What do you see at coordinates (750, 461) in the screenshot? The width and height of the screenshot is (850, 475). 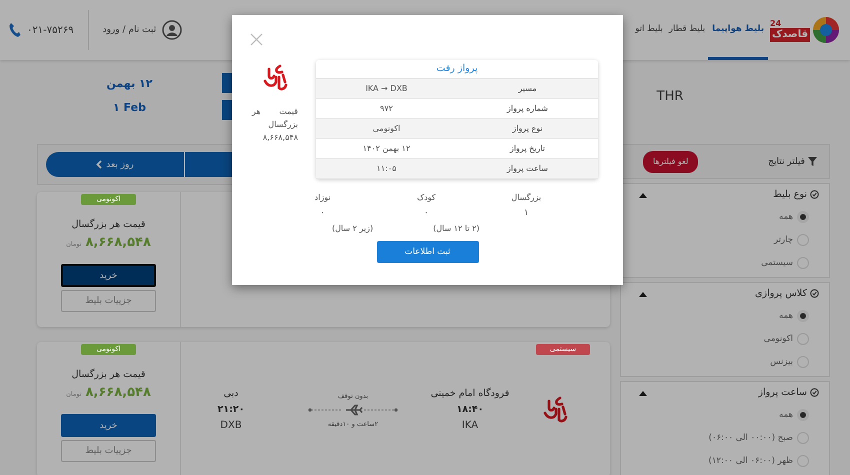 I see `option-label: ظهر (۰۶:۰۰ الی ۱۲:۰۰)` at bounding box center [750, 461].